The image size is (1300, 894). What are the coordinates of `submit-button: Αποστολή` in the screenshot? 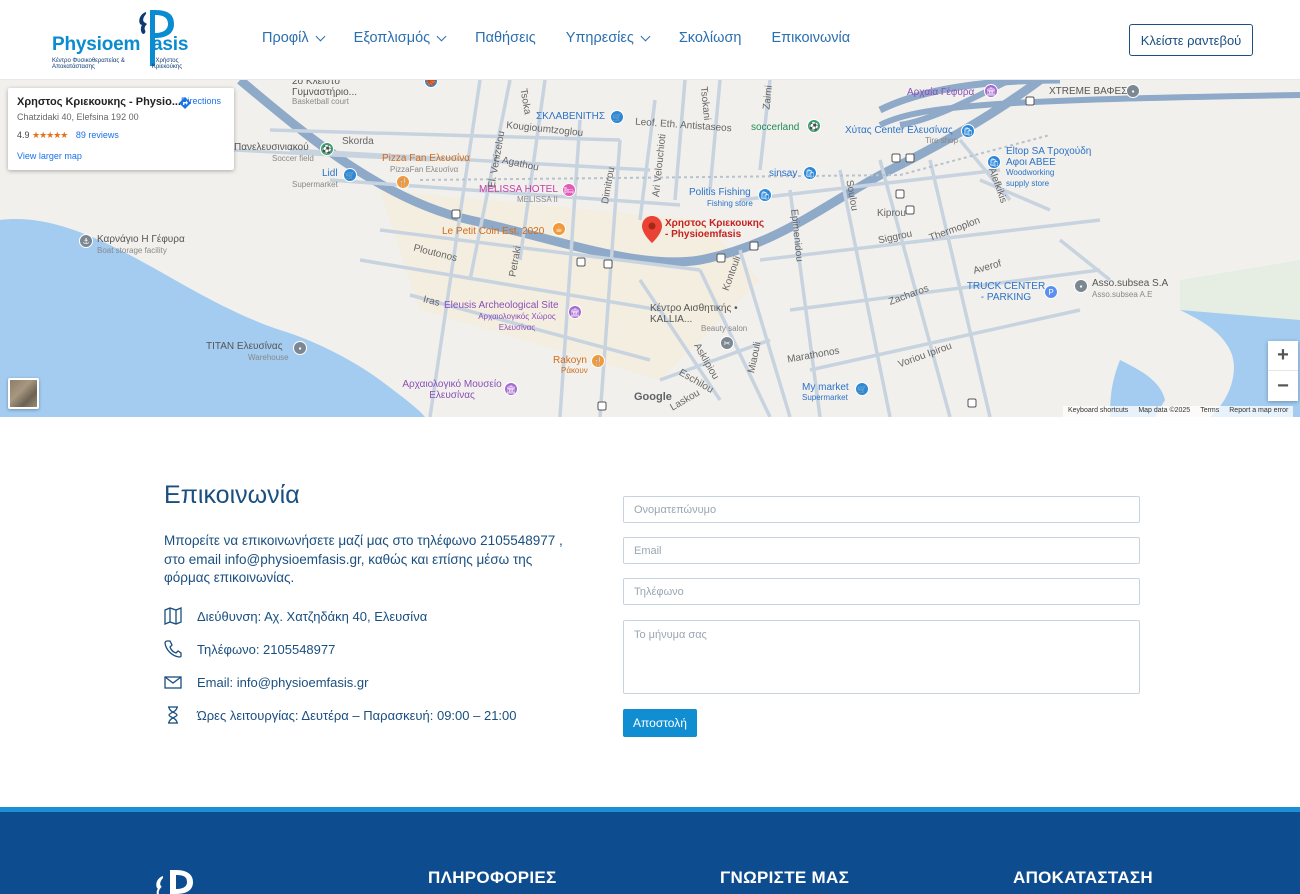 It's located at (660, 723).